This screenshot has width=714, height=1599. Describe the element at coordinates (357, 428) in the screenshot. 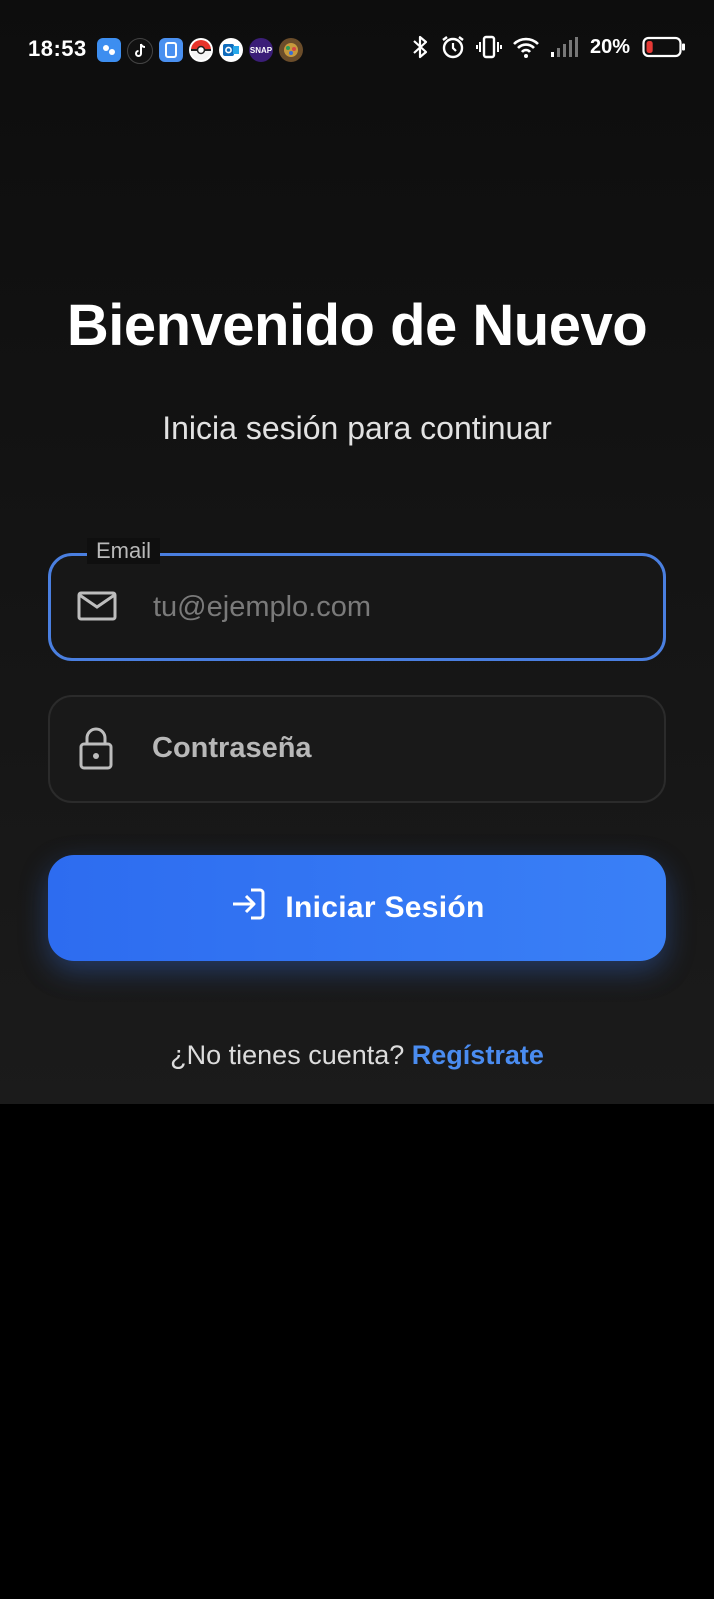

I see `page-subtitle: Inicia sesión para continuar` at that location.